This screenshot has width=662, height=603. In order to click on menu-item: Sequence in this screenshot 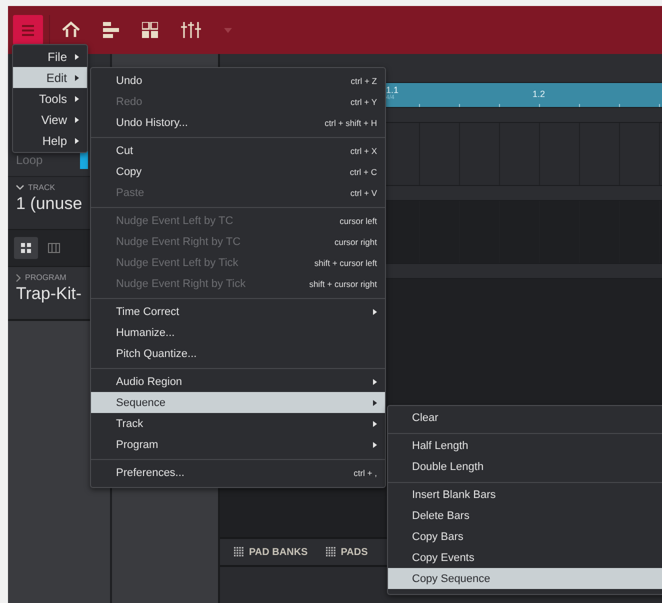, I will do `click(238, 402)`.